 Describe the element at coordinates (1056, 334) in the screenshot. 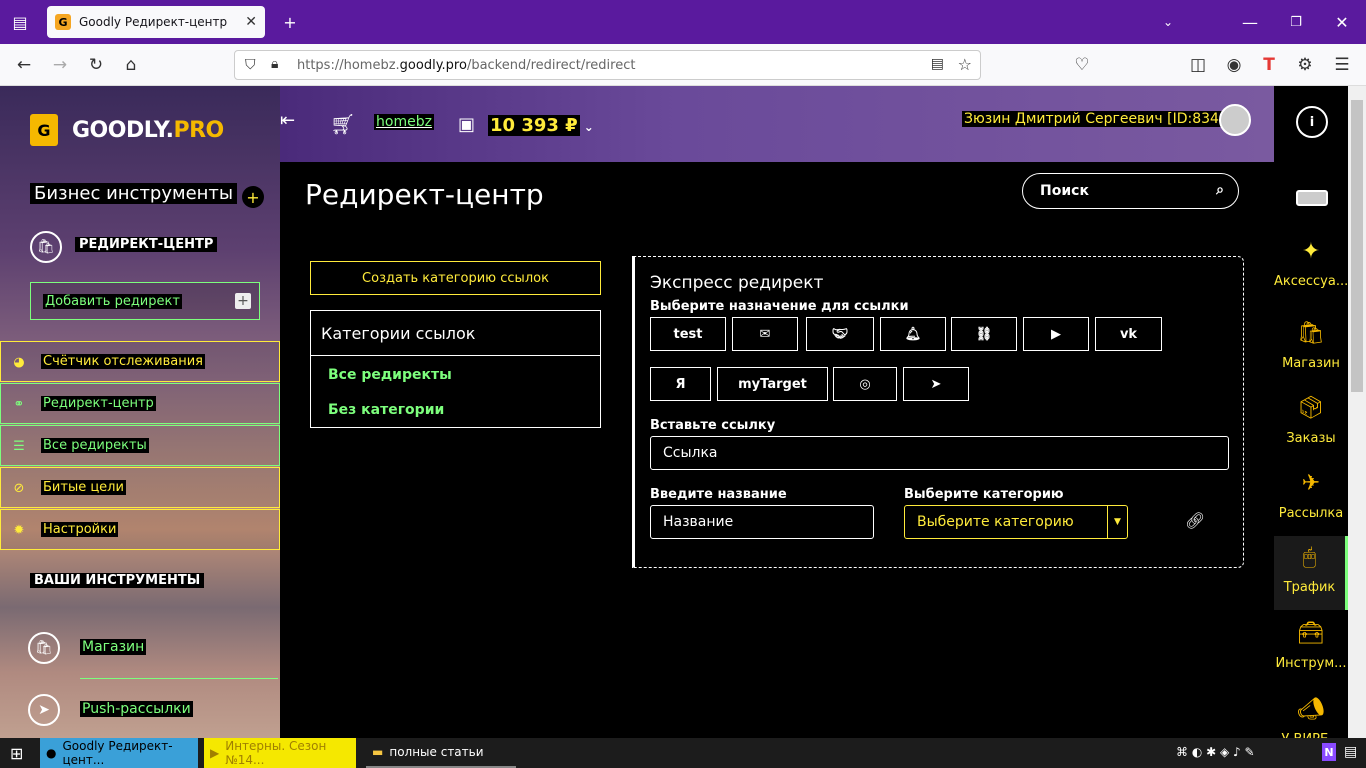

I see `dest-youtube-button: ▶` at that location.